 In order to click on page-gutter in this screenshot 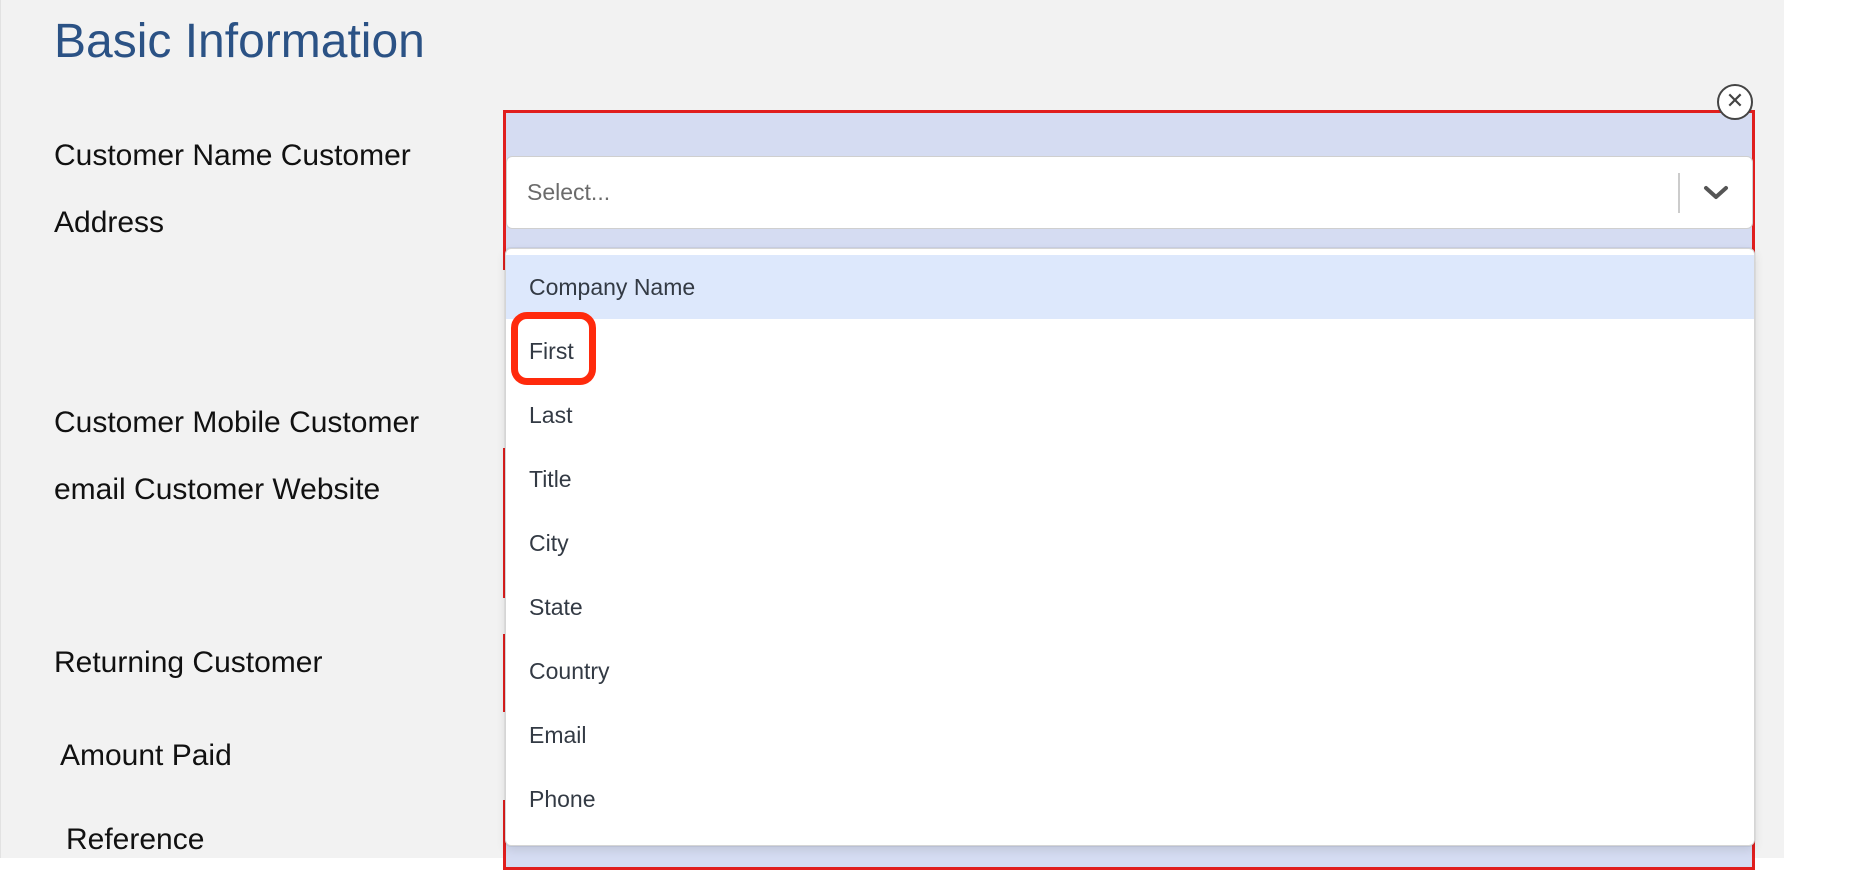, I will do `click(1817, 429)`.